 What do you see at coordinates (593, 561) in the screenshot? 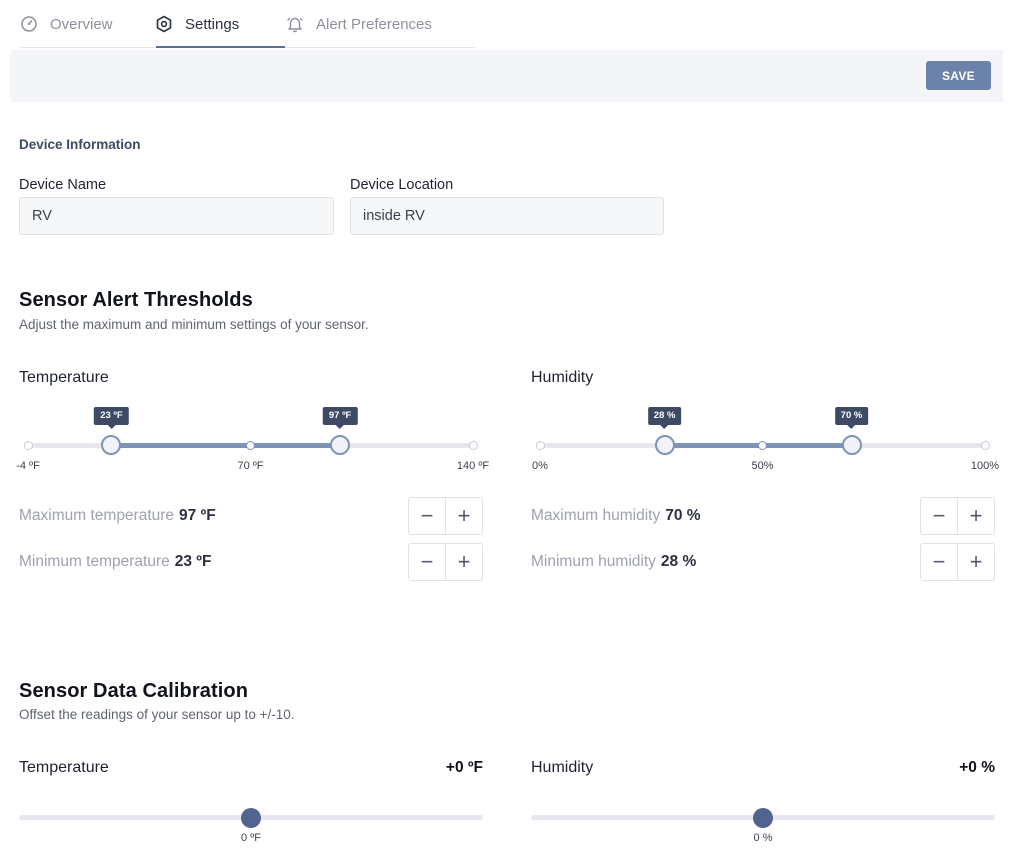
I see `min-humidity-label: Minimum humidity` at bounding box center [593, 561].